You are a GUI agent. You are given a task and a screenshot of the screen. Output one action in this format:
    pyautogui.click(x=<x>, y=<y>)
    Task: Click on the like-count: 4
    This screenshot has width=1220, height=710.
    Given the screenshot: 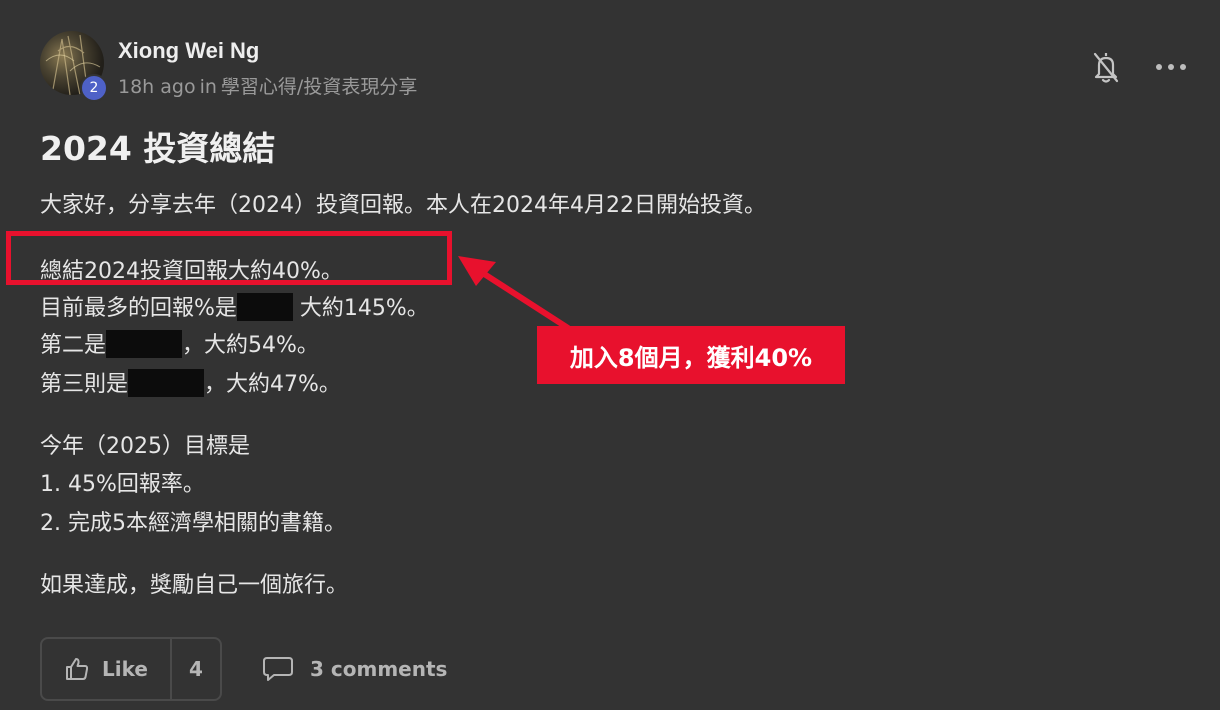 What is the action you would take?
    pyautogui.click(x=196, y=669)
    